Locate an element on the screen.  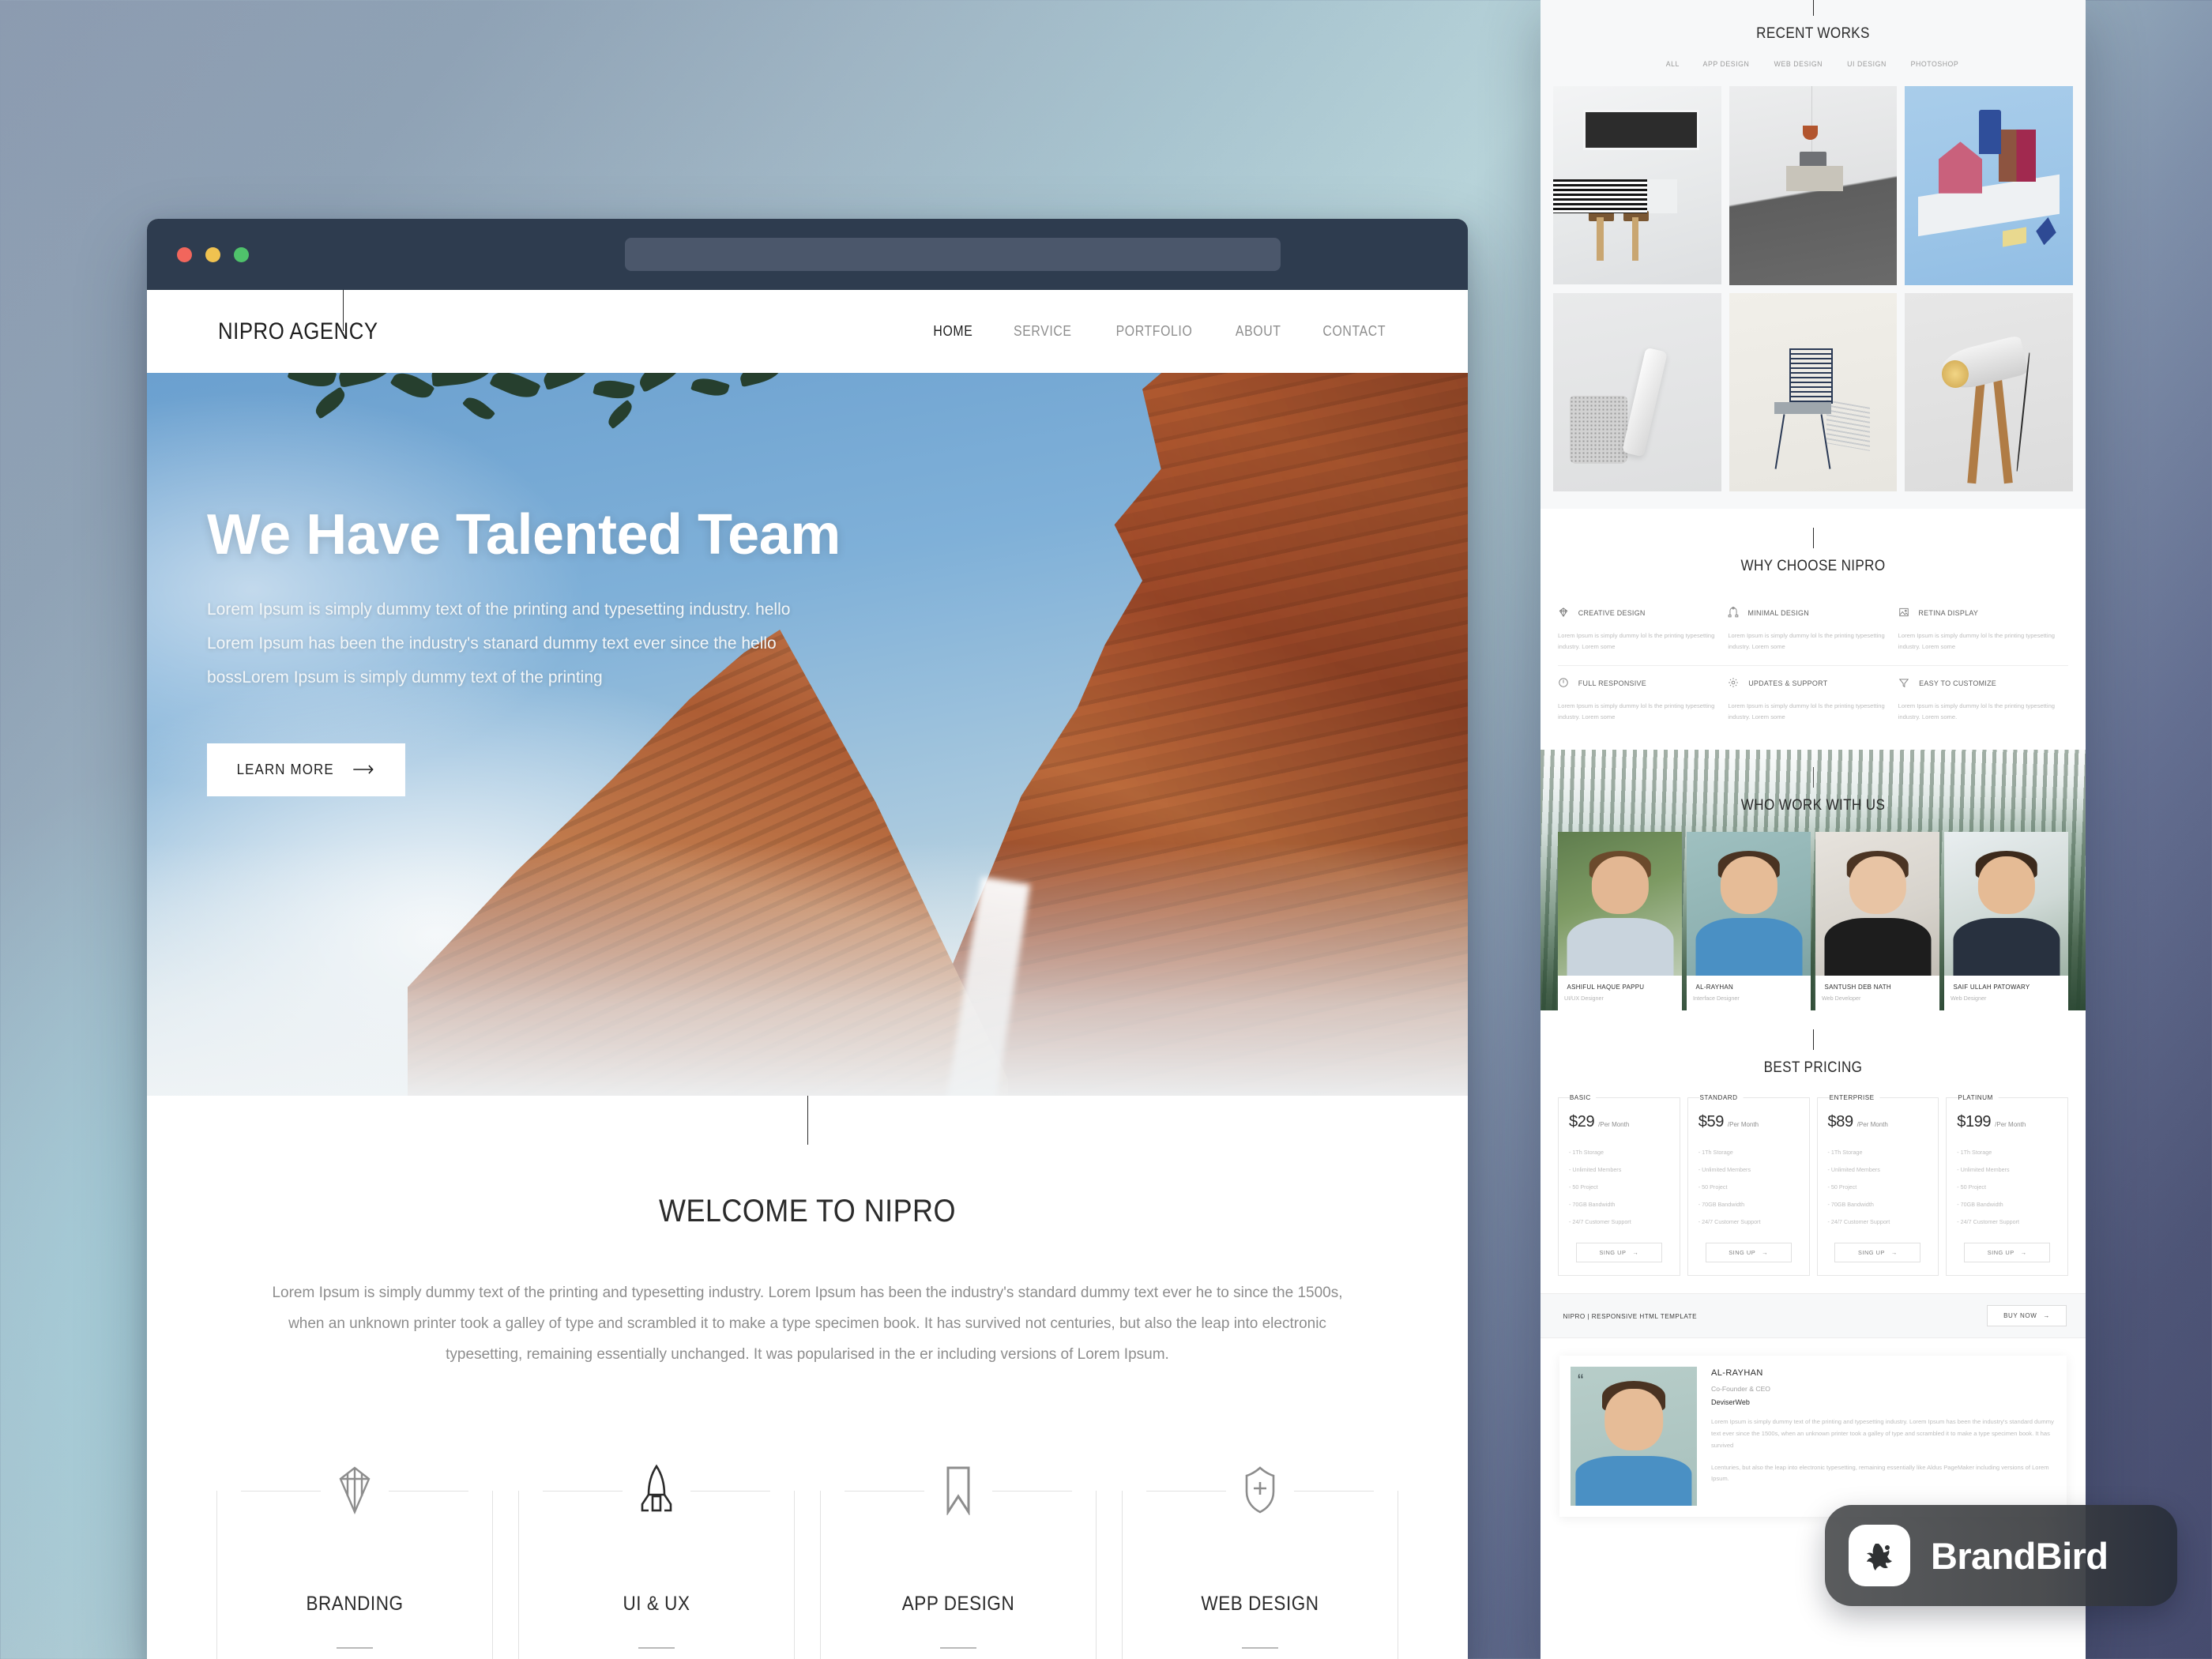
maximize-icon is located at coordinates (242, 254).